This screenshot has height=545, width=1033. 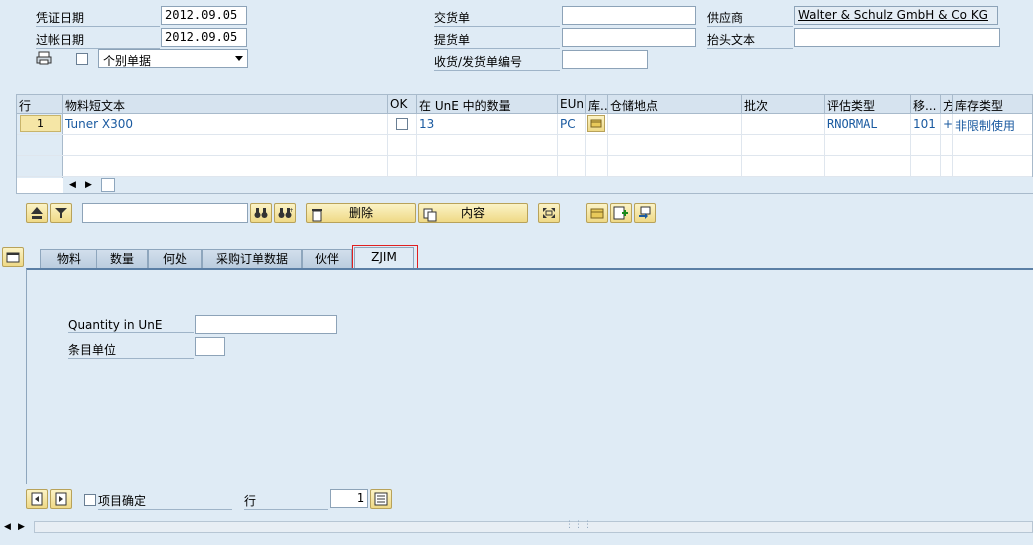 I want to click on filter-button, so click(x=61, y=213).